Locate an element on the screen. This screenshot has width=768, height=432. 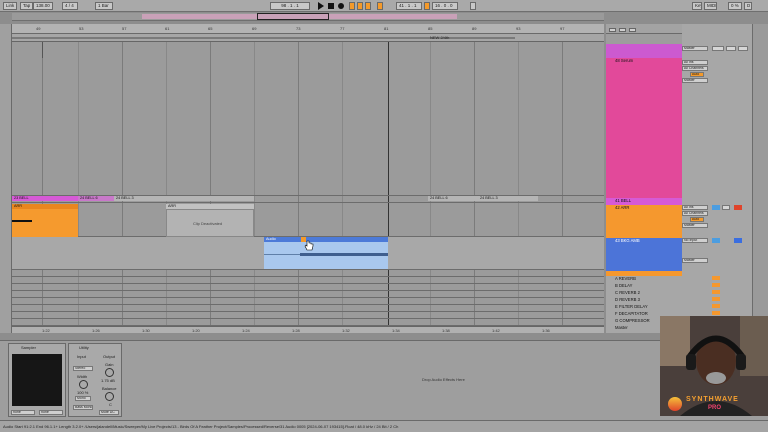
draw-mode-button is located at coordinates (473, 6).